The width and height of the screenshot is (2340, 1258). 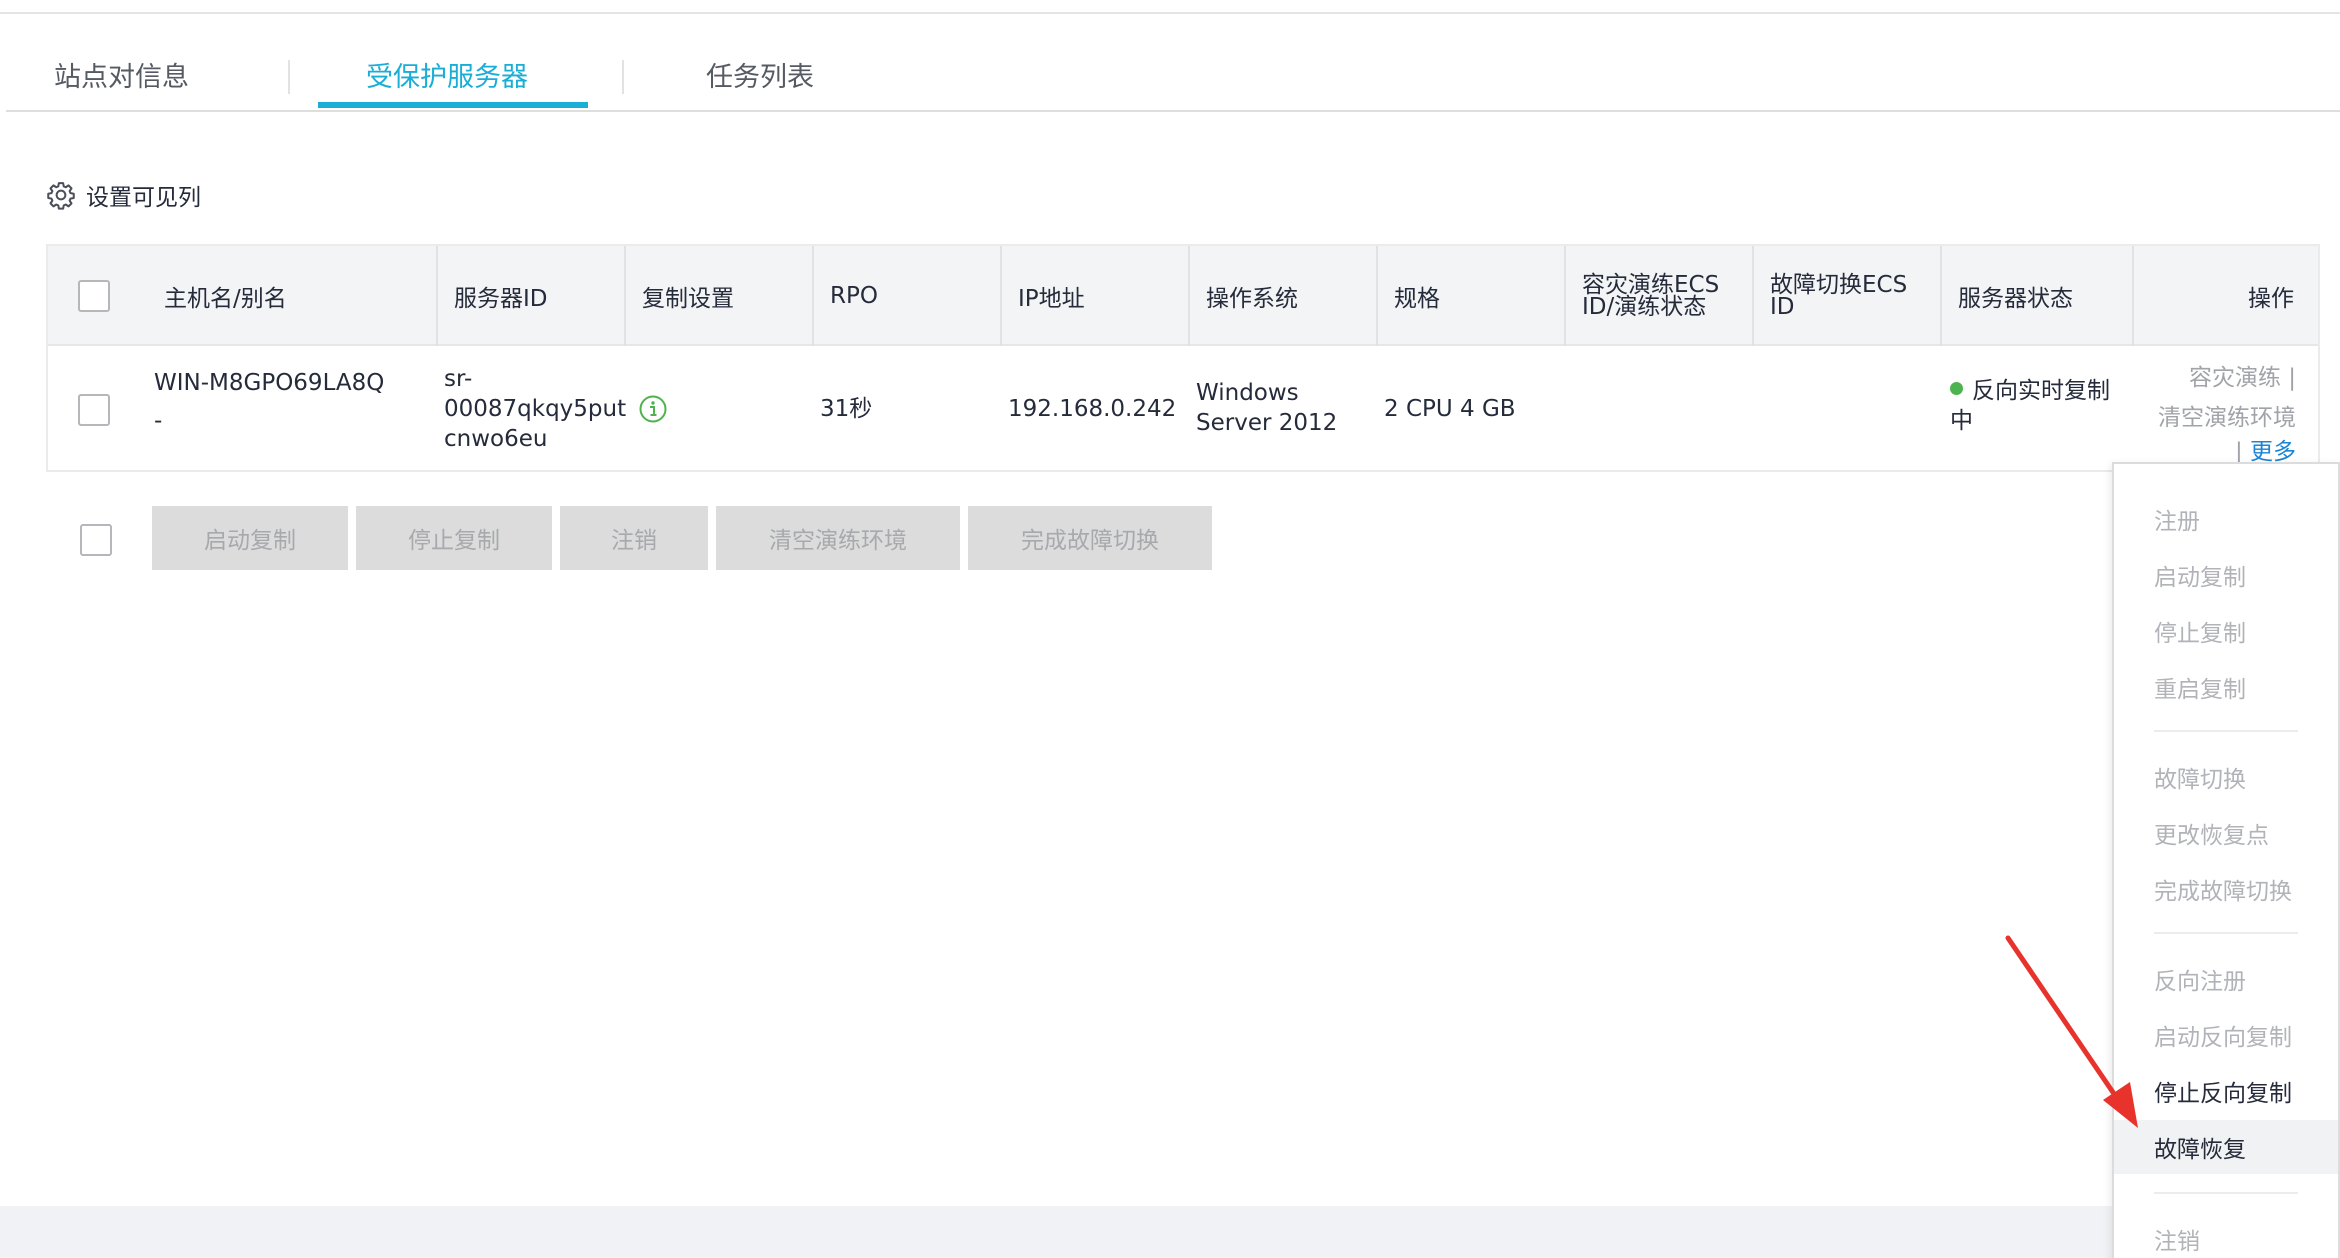 What do you see at coordinates (501, 296) in the screenshot?
I see `header-server-id: 服务器ID` at bounding box center [501, 296].